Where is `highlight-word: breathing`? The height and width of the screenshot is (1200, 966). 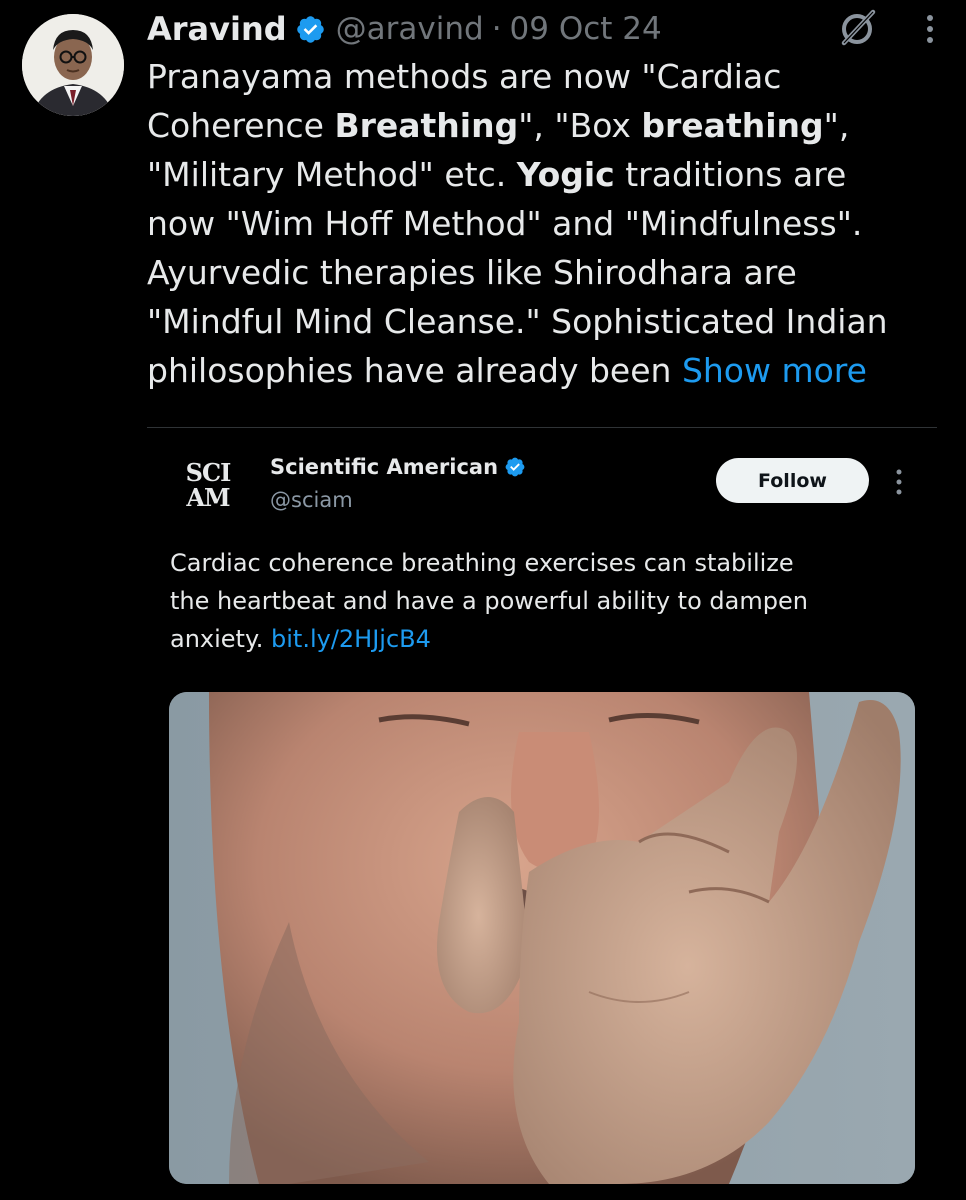
highlight-word: breathing is located at coordinates (732, 125).